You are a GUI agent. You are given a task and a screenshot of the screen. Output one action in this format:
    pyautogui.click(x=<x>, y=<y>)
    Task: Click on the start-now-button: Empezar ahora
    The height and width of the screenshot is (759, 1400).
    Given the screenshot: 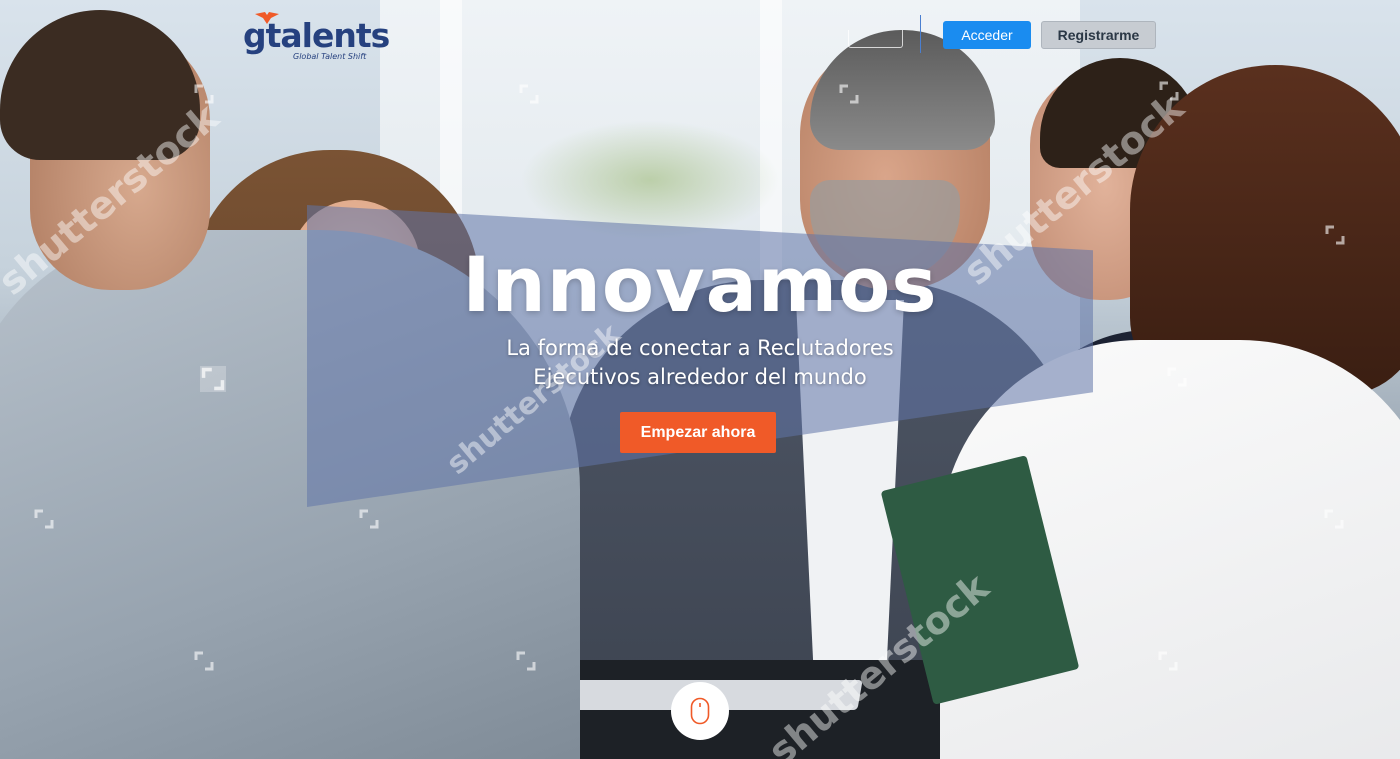 What is the action you would take?
    pyautogui.click(x=698, y=432)
    